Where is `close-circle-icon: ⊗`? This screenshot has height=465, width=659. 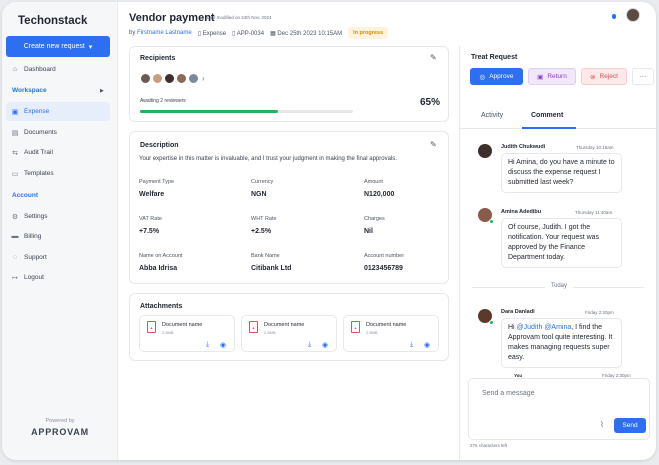
close-circle-icon: ⊗ is located at coordinates (593, 77).